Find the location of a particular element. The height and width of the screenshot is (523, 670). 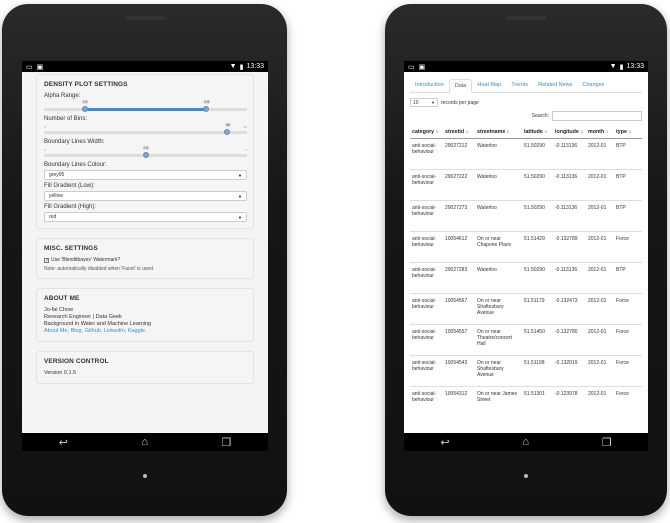

wifi-icon: ▼ is located at coordinates (233, 66).